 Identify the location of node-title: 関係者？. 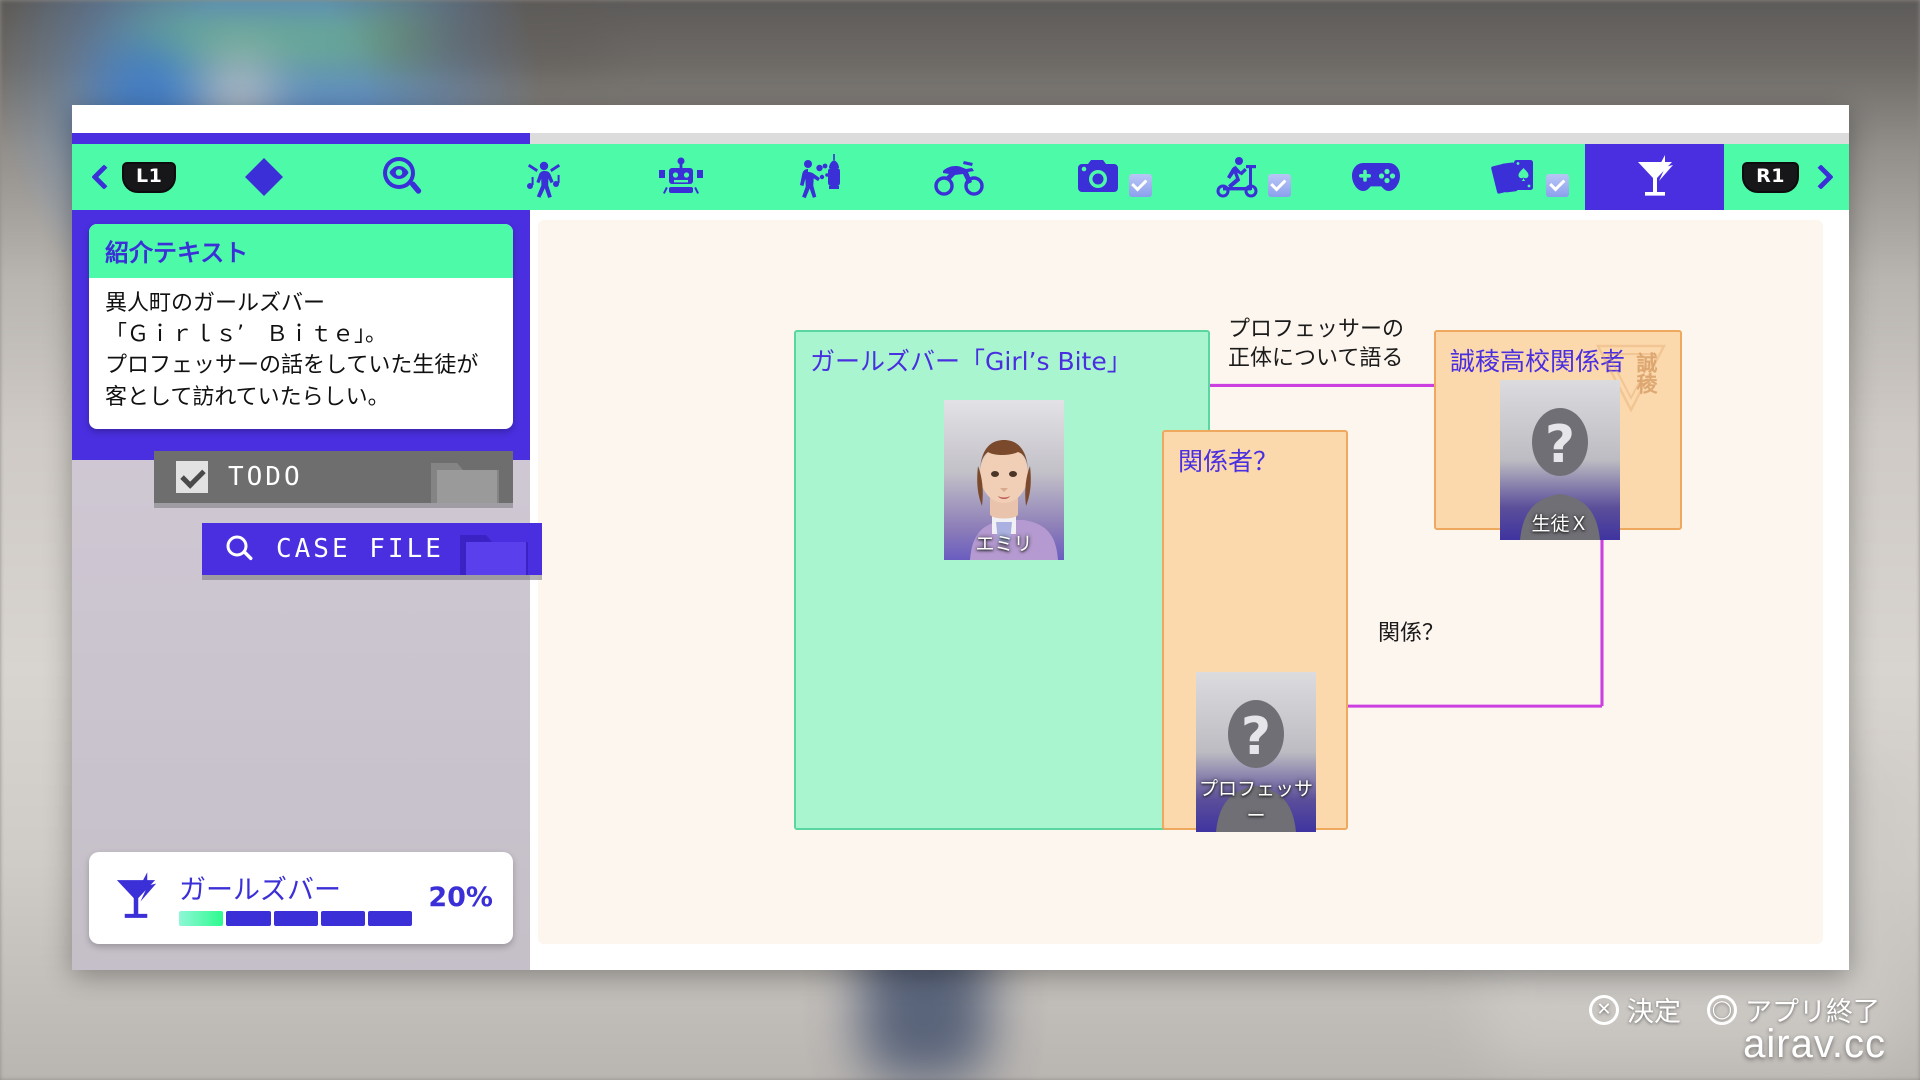
(1228, 461).